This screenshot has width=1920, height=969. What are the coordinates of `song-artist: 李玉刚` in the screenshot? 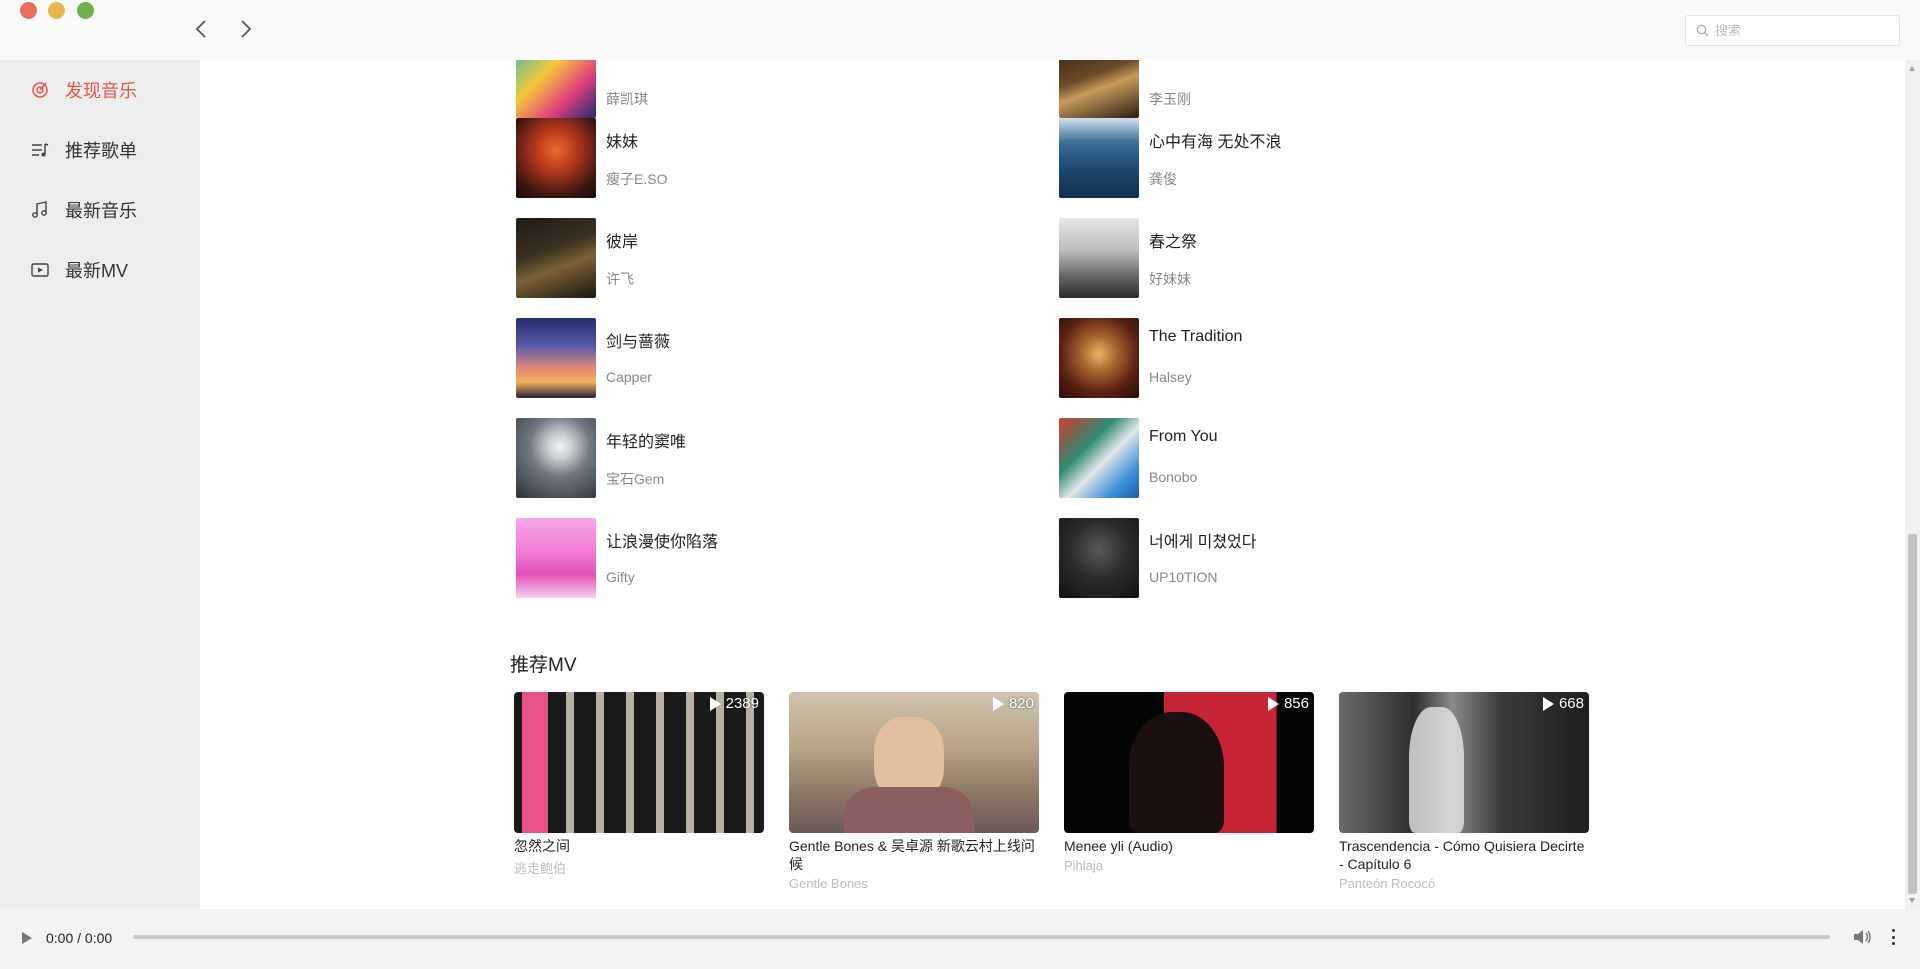 It's located at (1170, 99).